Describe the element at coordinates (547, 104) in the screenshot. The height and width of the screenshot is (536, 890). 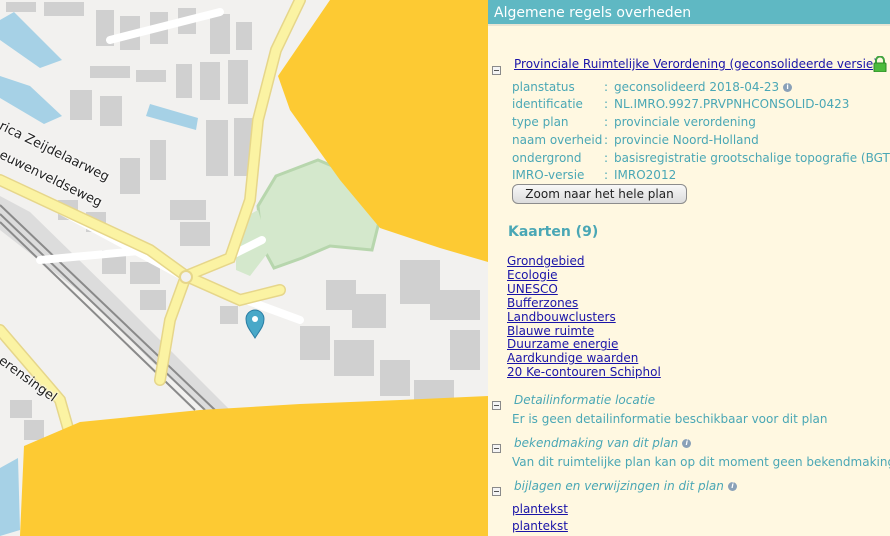
I see `field-label: identificatie` at that location.